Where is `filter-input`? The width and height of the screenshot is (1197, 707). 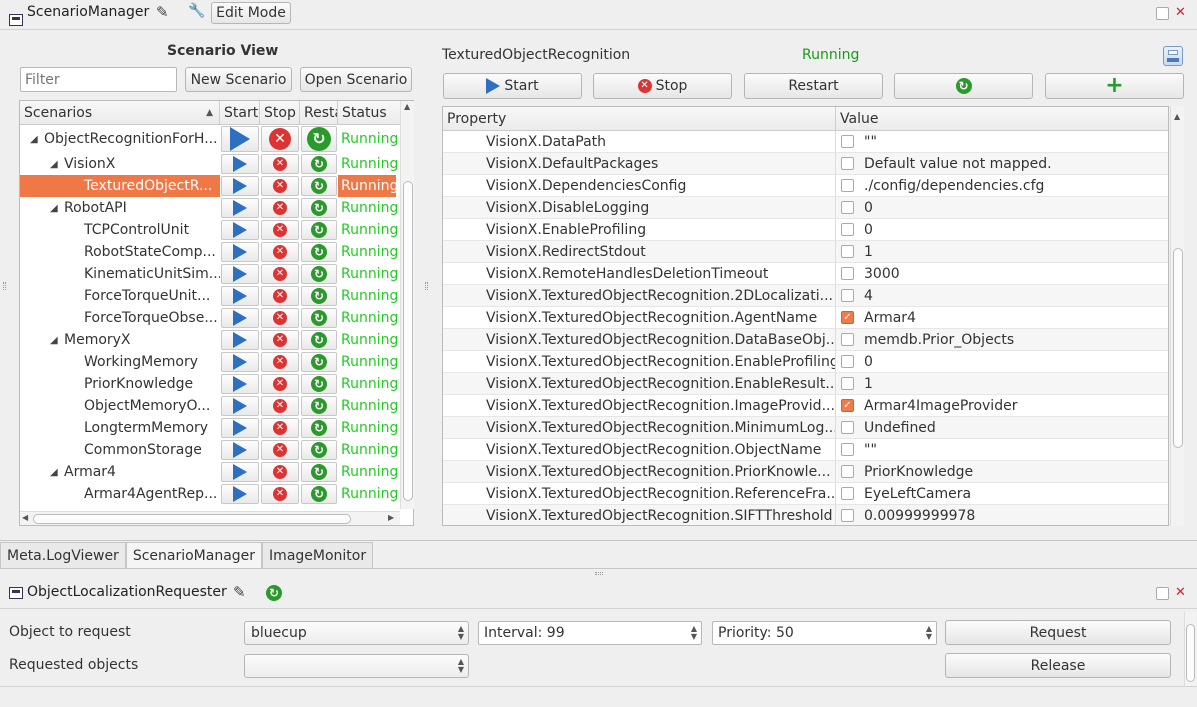 filter-input is located at coordinates (98, 79).